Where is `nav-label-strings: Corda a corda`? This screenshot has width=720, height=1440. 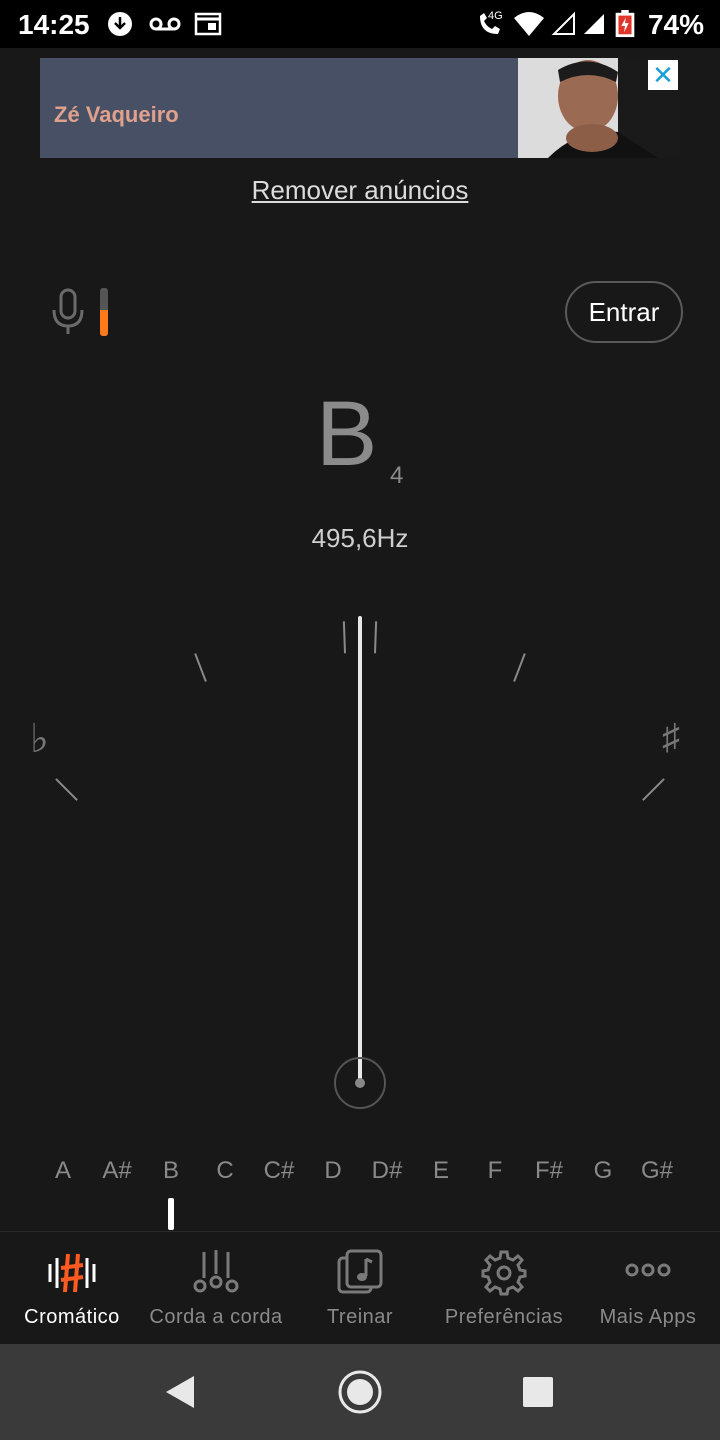
nav-label-strings: Corda a corda is located at coordinates (216, 1317).